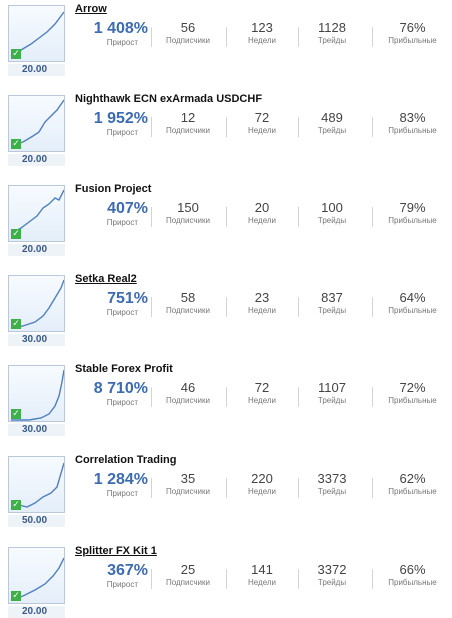 The image size is (452, 618). I want to click on growth-stat: 751% Прирост, so click(113, 304).